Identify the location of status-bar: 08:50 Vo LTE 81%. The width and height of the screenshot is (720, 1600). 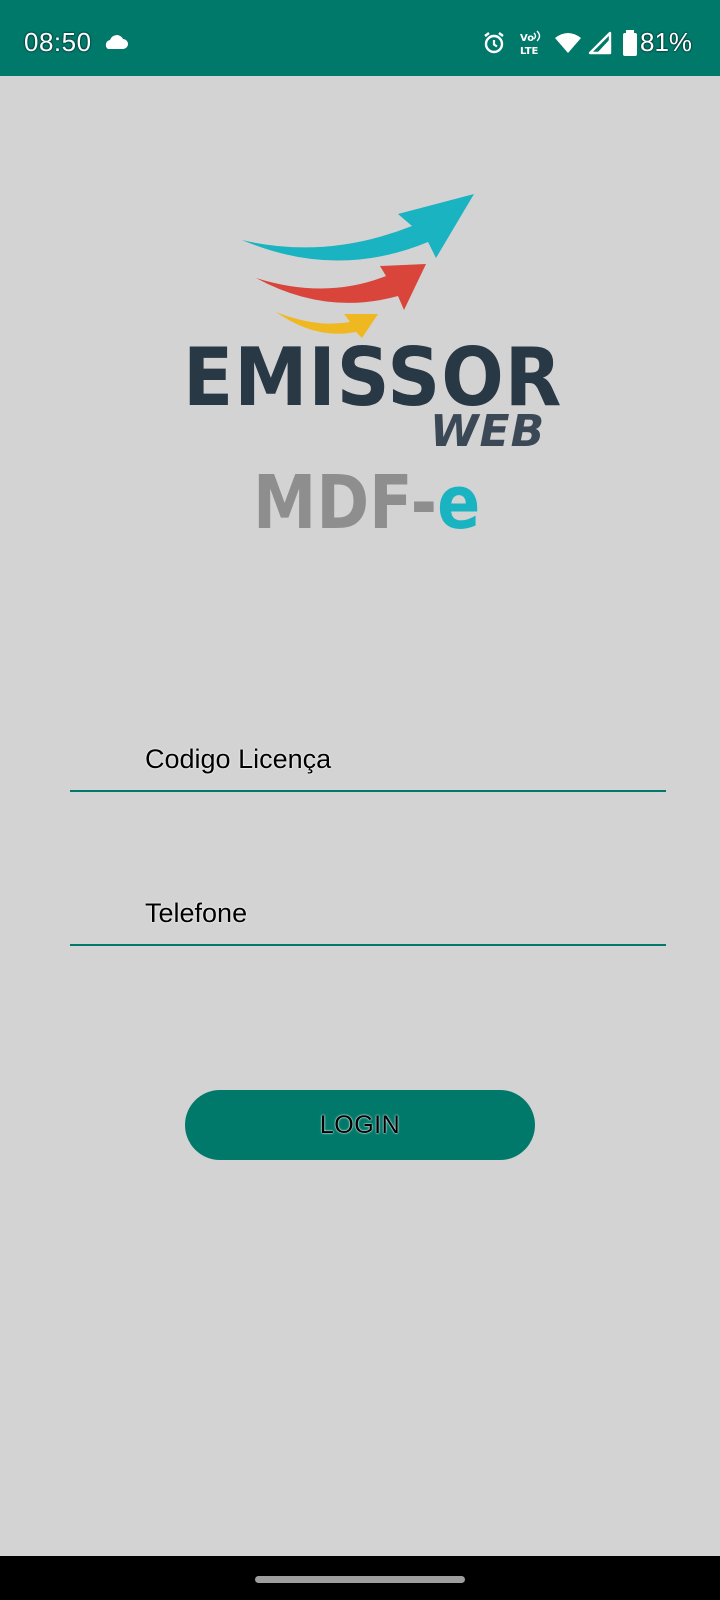
(360, 38).